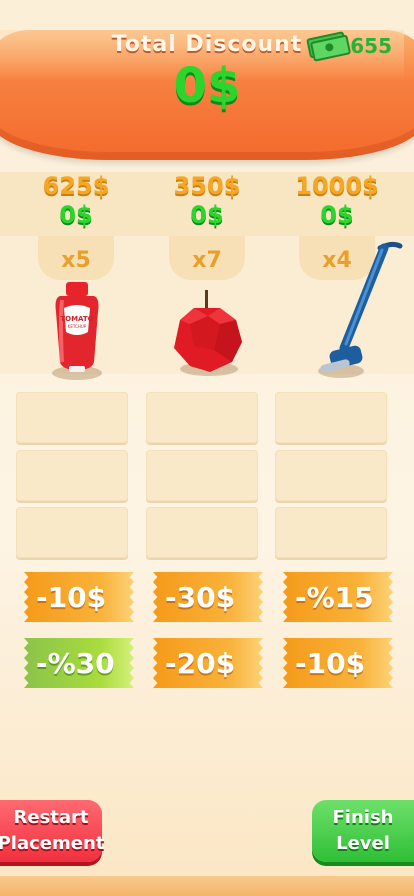 The height and width of the screenshot is (896, 414). What do you see at coordinates (207, 260) in the screenshot?
I see `product-quantity: x7` at bounding box center [207, 260].